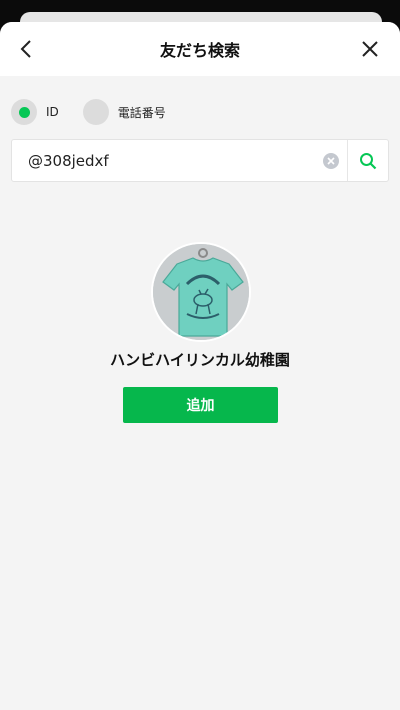 This screenshot has width=400, height=710. I want to click on search-type-selector: ID 電話番号, so click(88, 112).